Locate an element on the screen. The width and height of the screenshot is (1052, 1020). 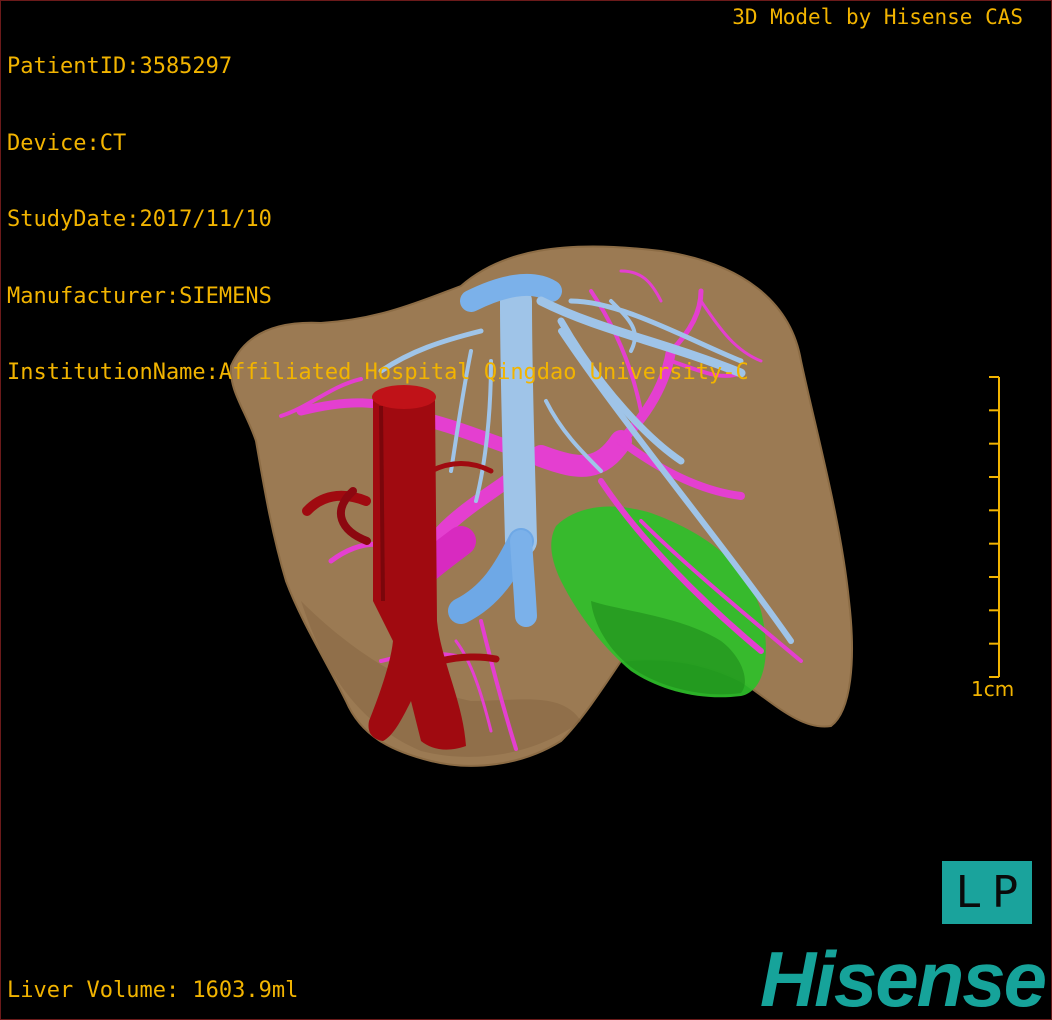
scale-bar-label: 1cm is located at coordinates (993, 689).